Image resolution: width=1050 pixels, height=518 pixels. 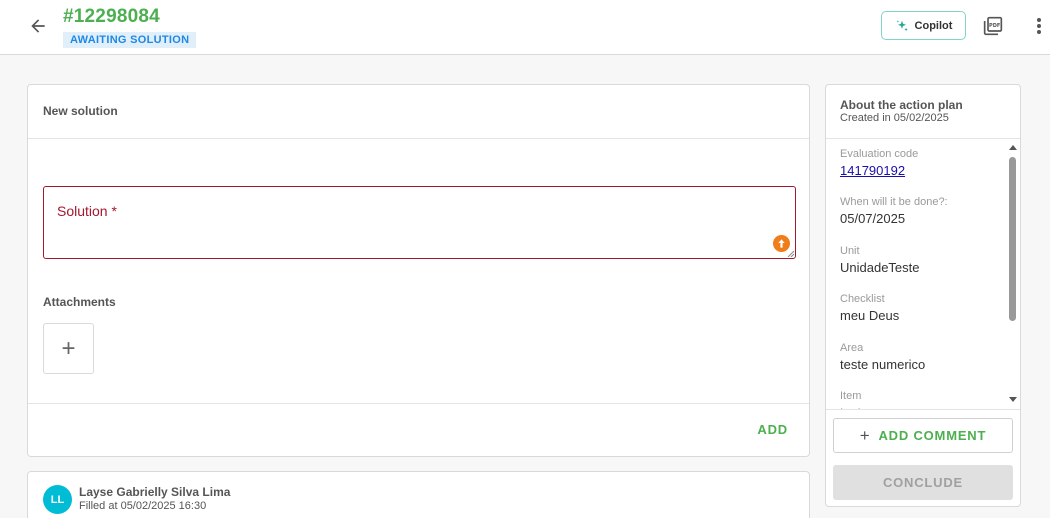 What do you see at coordinates (80, 111) in the screenshot?
I see `card-title: New solution` at bounding box center [80, 111].